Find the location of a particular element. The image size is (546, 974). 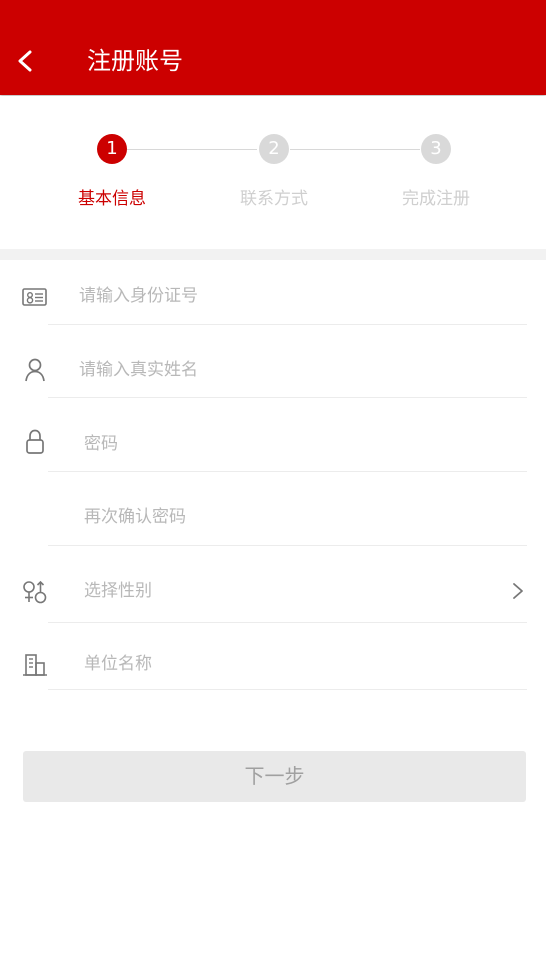

chevron-right-icon is located at coordinates (518, 591).